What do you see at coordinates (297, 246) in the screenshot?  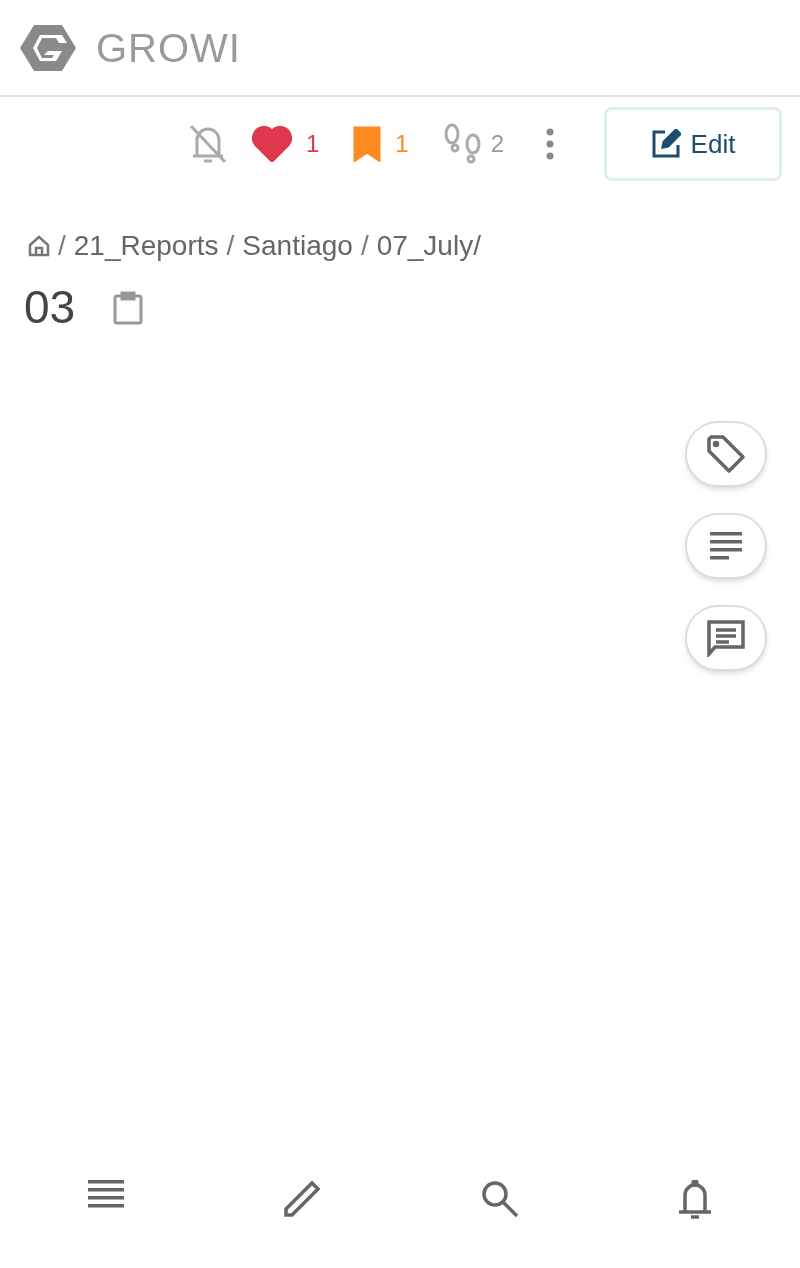 I see `breadcrumb-link: Santiago` at bounding box center [297, 246].